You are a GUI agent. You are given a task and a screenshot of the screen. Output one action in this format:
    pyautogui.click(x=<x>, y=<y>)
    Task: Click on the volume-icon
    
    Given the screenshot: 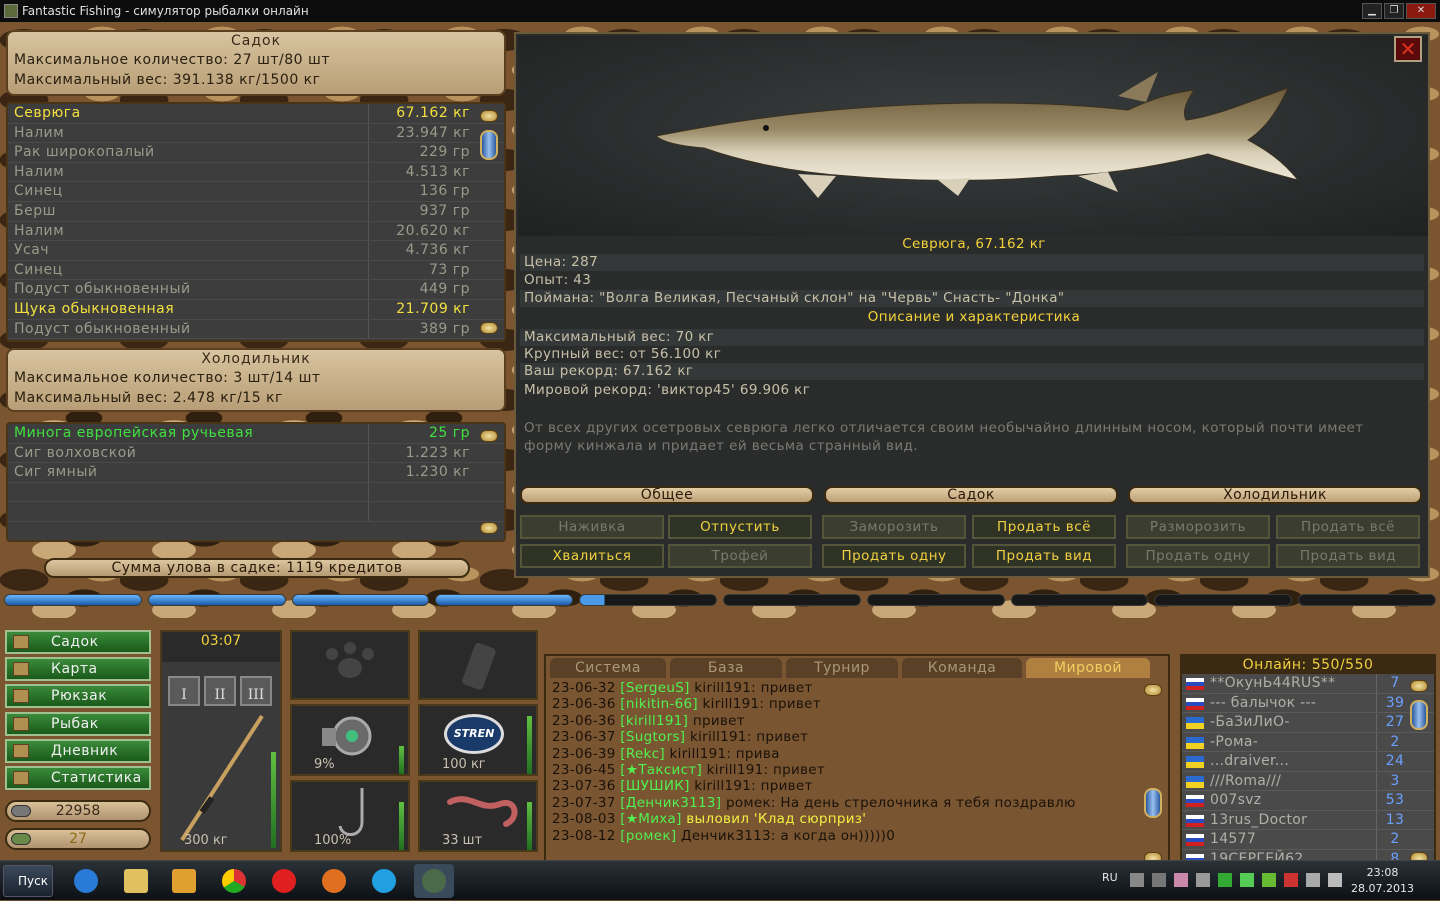 What is the action you would take?
    pyautogui.click(x=1335, y=880)
    